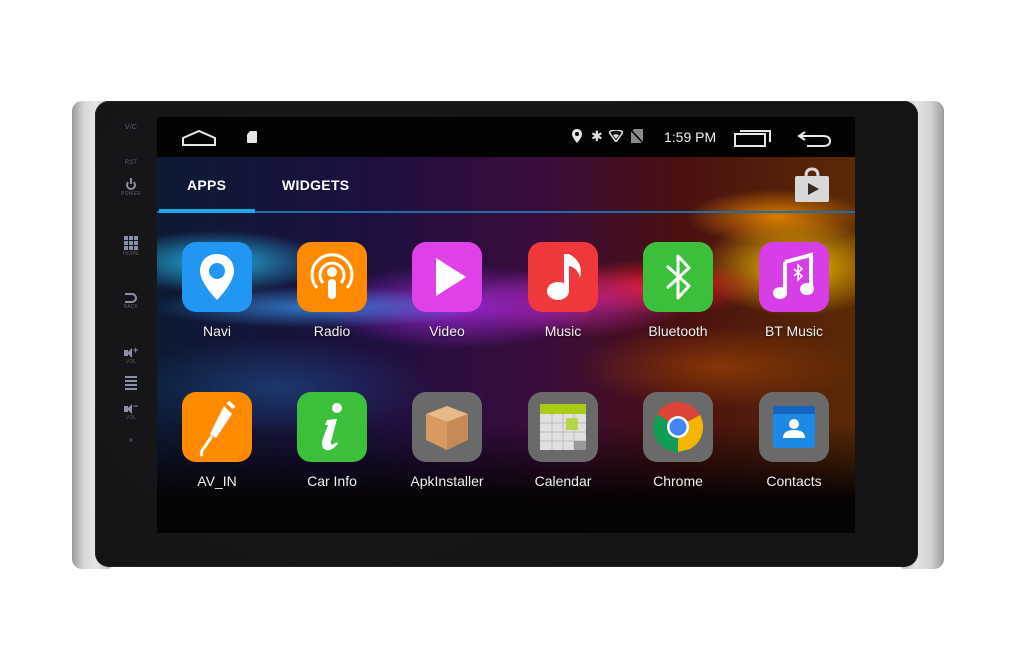 This screenshot has height=669, width=1024. Describe the element at coordinates (332, 277) in the screenshot. I see `podcast-icon` at that location.